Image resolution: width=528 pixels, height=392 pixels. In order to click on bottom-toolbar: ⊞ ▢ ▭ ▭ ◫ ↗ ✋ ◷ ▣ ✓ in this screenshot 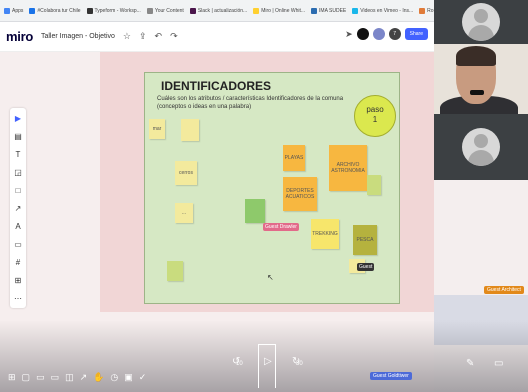, I will do `click(125, 377)`.